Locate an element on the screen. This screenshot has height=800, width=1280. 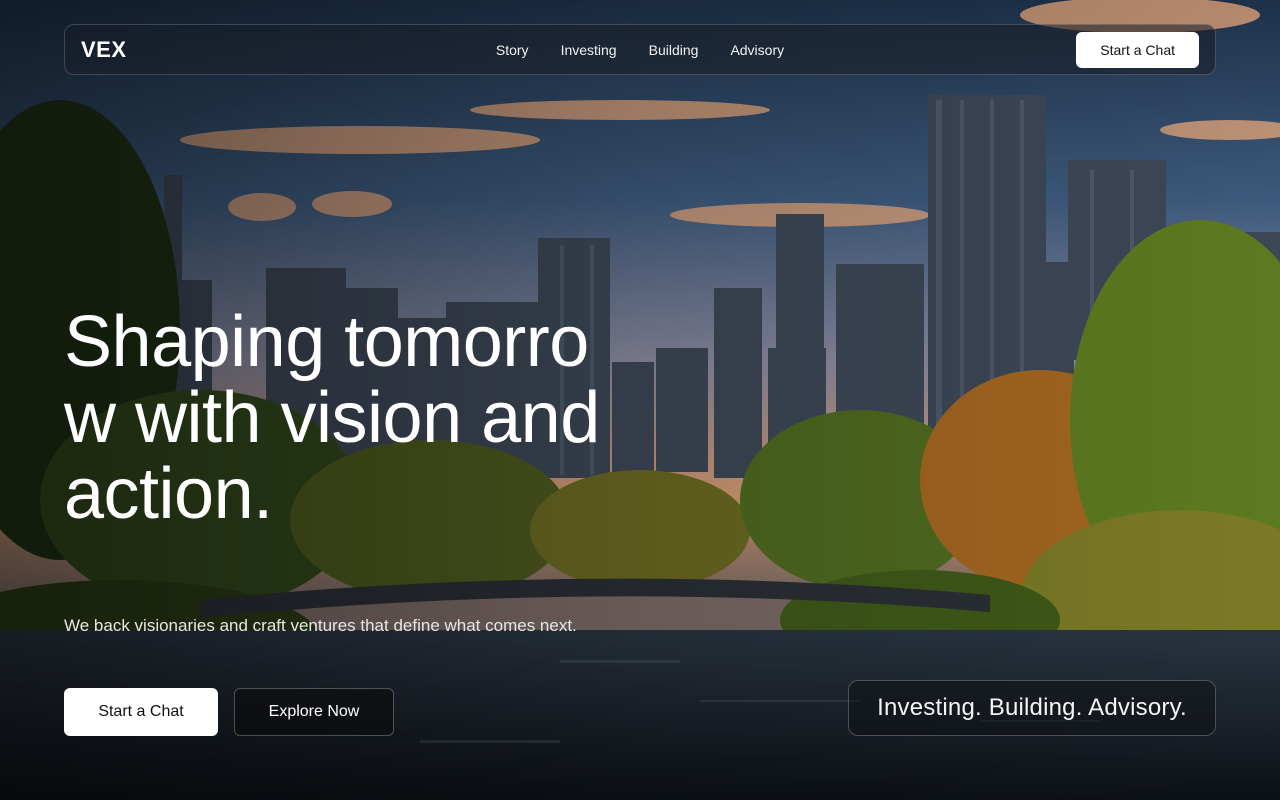
nav-links: Story Investing Building Advisory is located at coordinates (640, 50).